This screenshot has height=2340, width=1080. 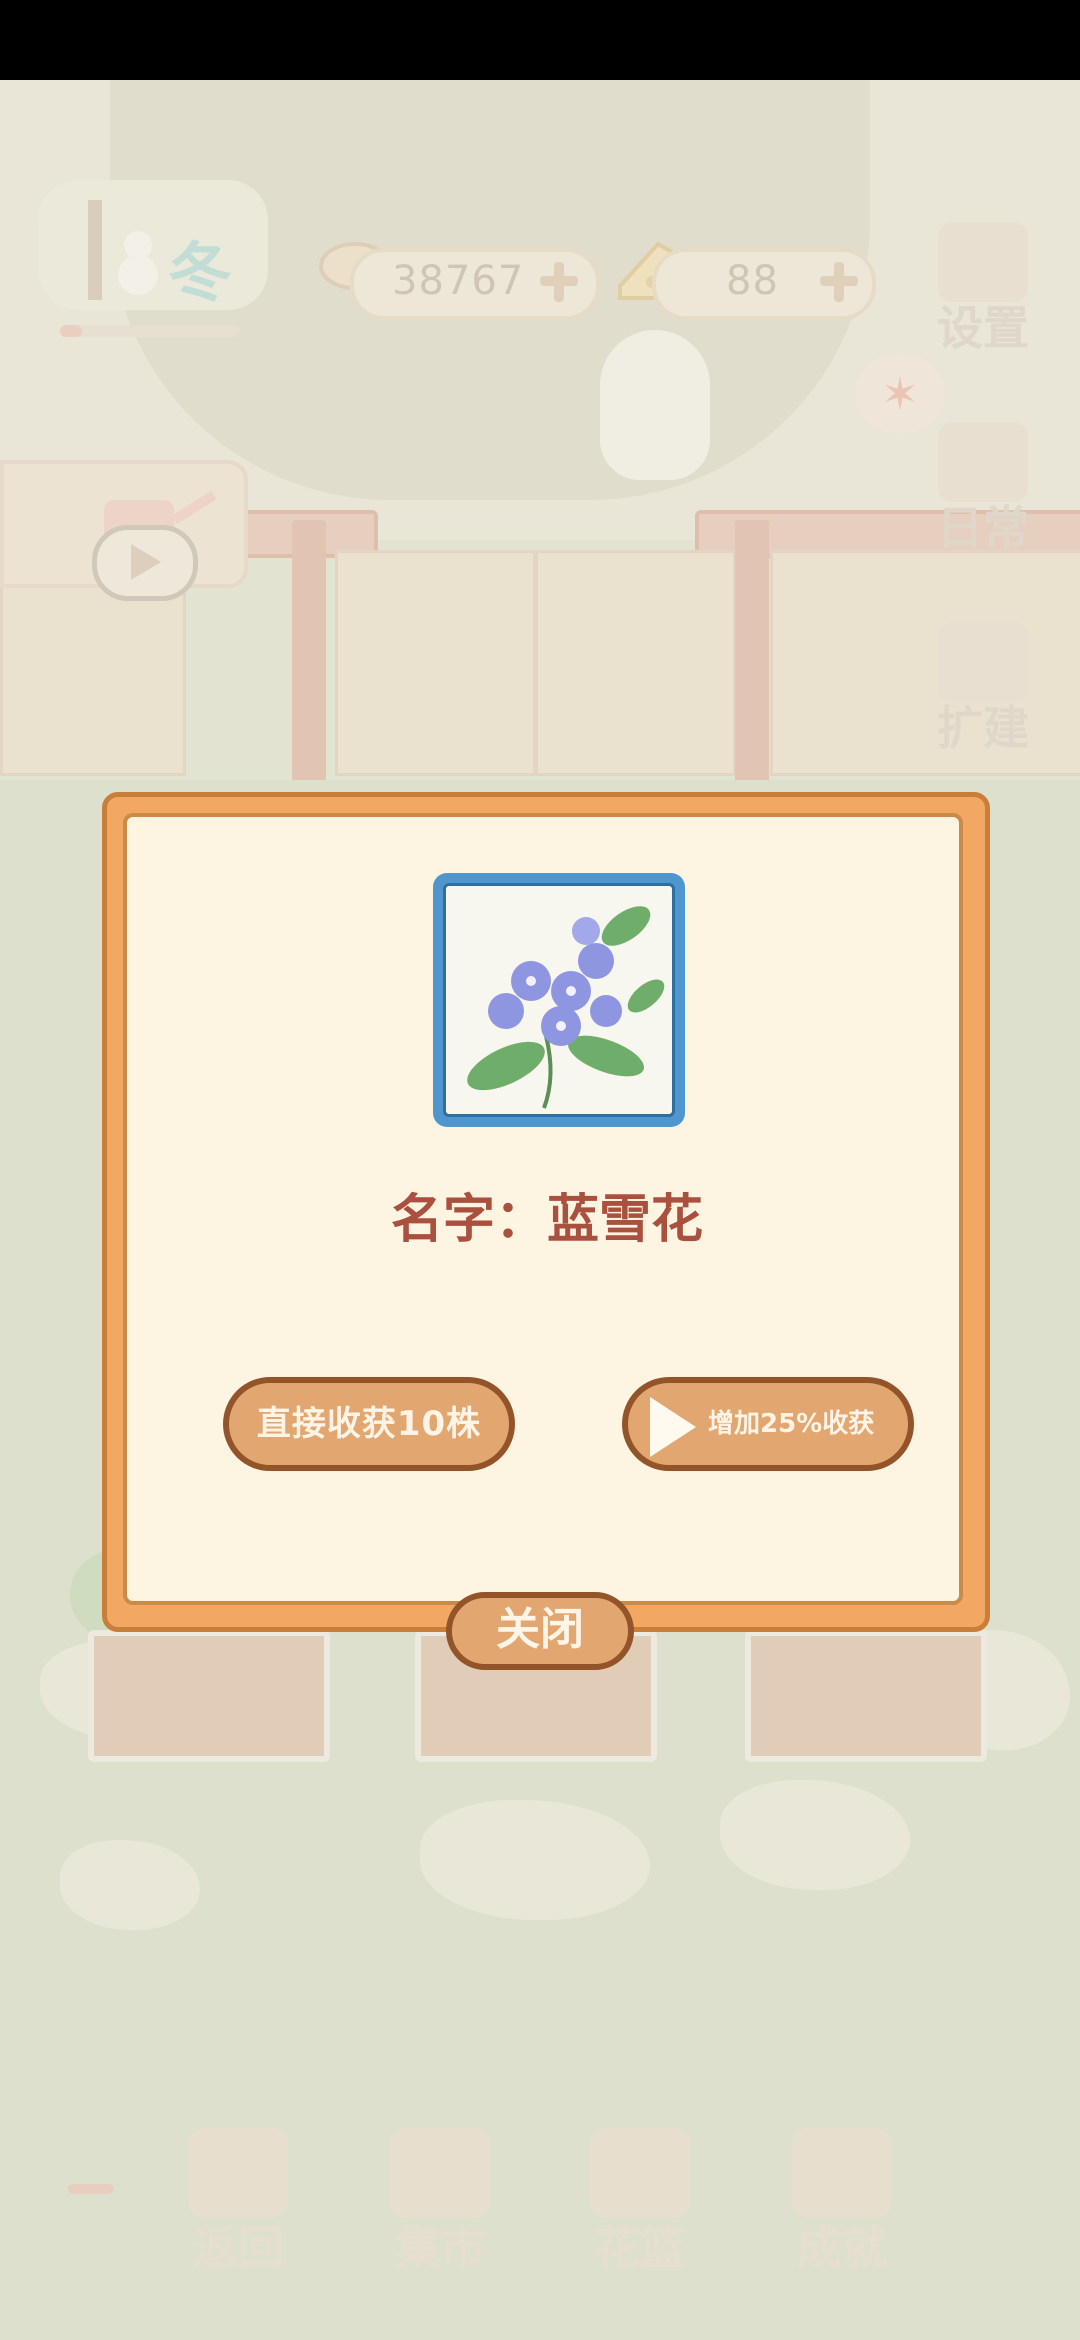 I want to click on play-video-icon, so click(x=673, y=1427).